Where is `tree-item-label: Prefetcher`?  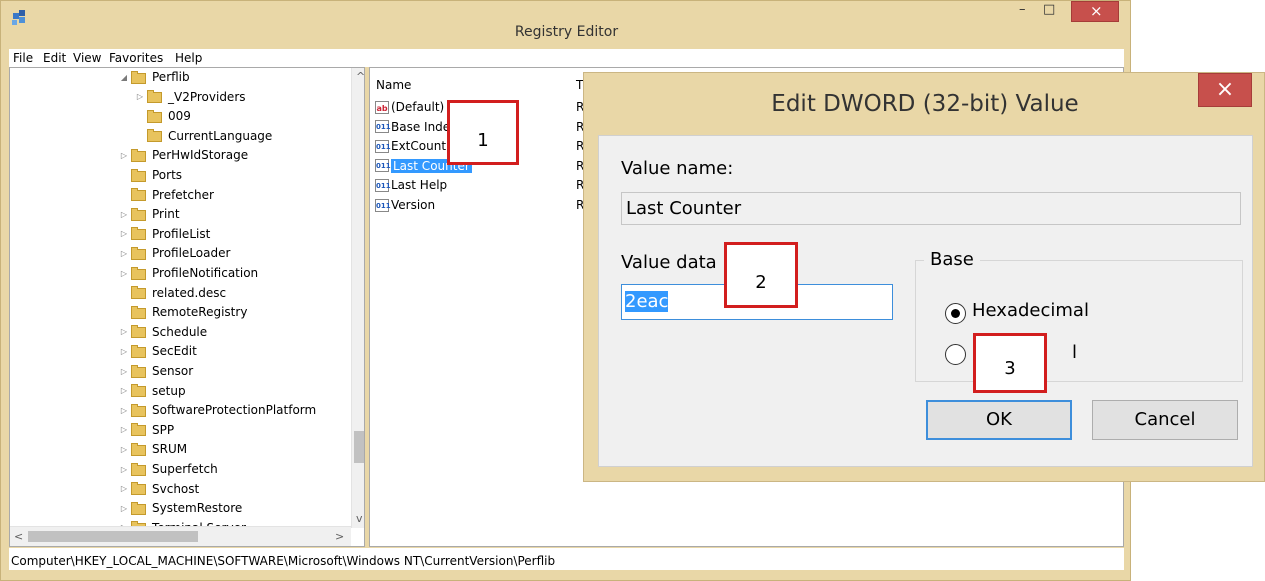 tree-item-label: Prefetcher is located at coordinates (183, 194).